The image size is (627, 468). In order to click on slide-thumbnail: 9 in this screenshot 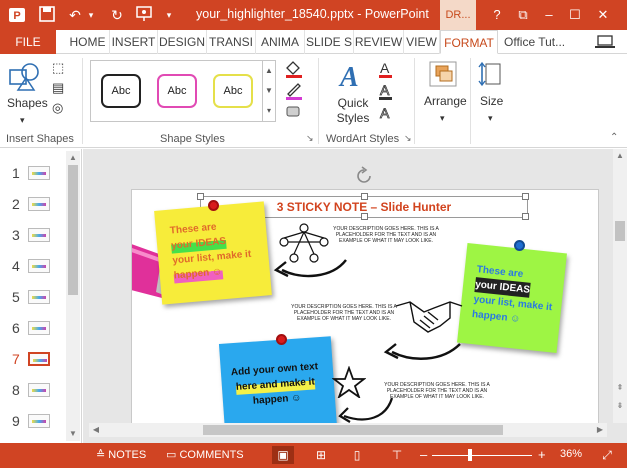, I will do `click(33, 422)`.